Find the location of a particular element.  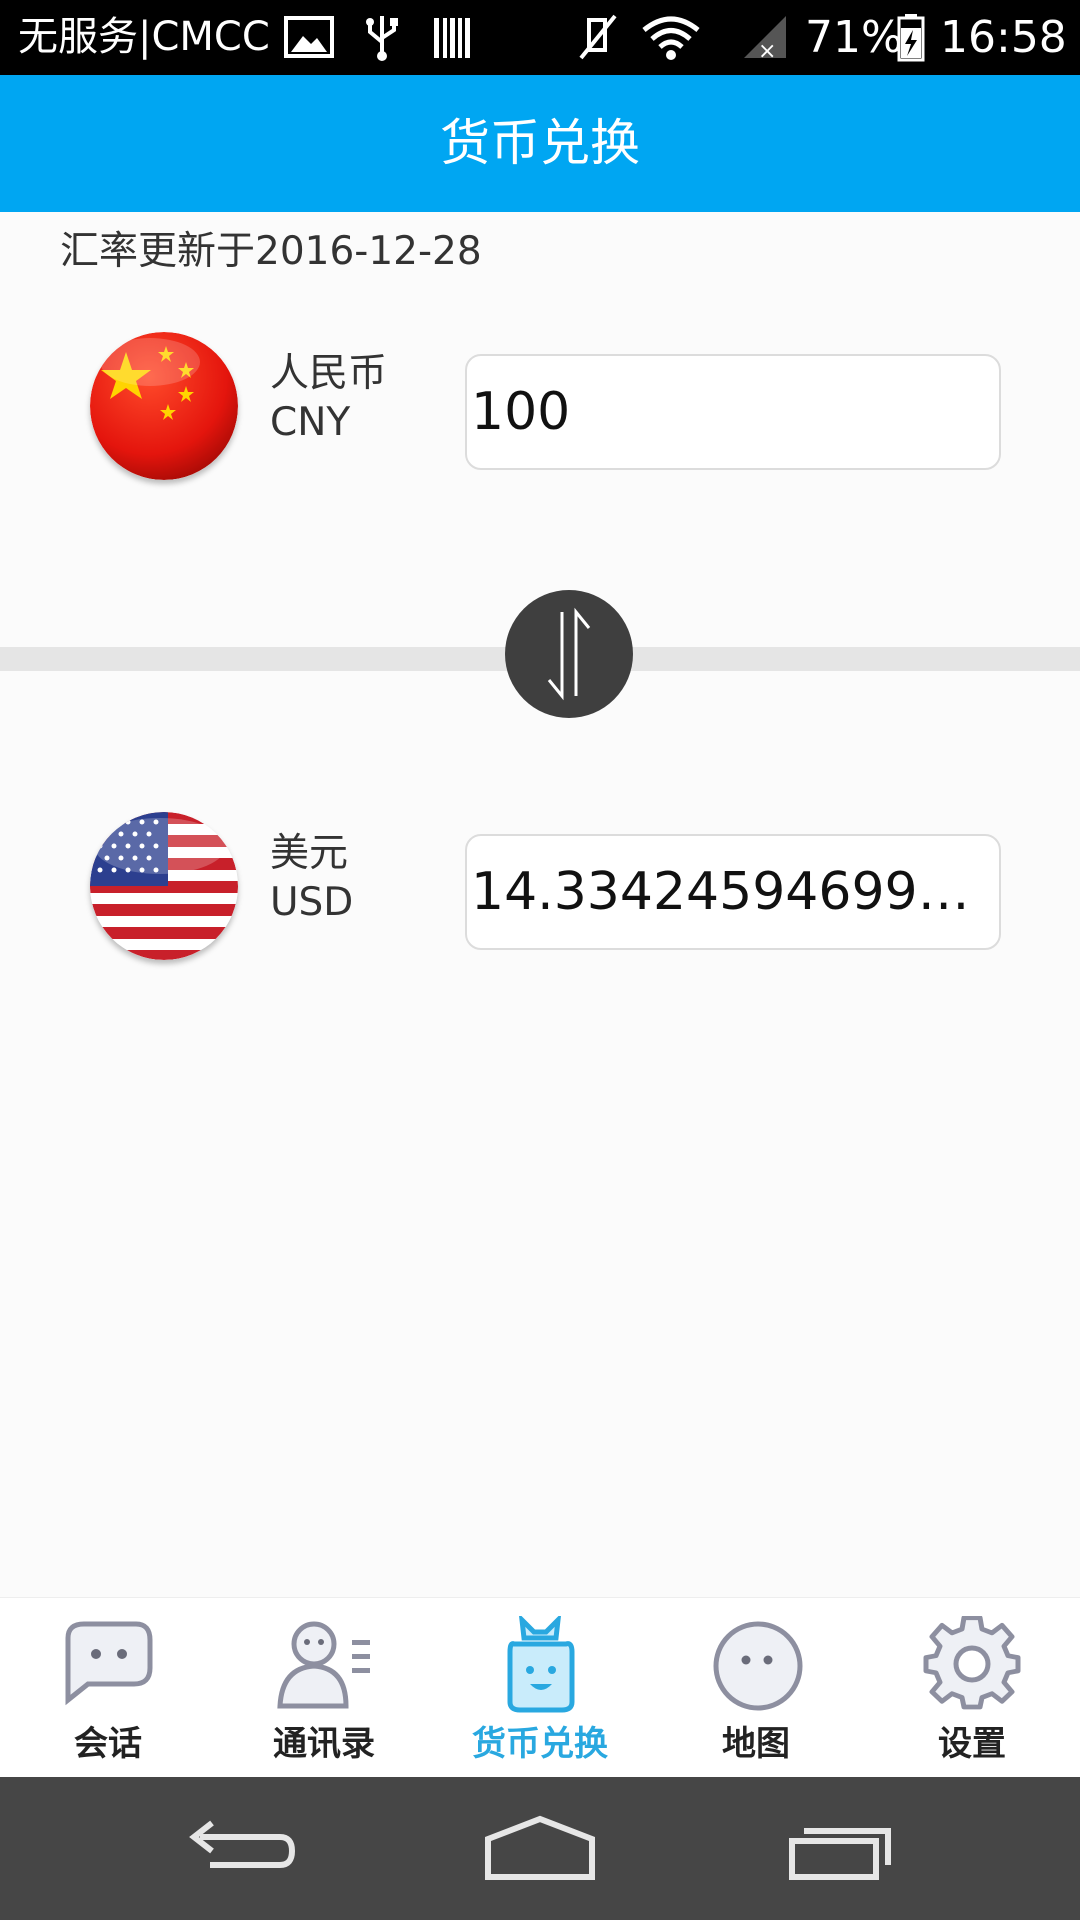

bottom-nav: 会话 通讯录 货币兑换 地图 is located at coordinates (540, 1687).